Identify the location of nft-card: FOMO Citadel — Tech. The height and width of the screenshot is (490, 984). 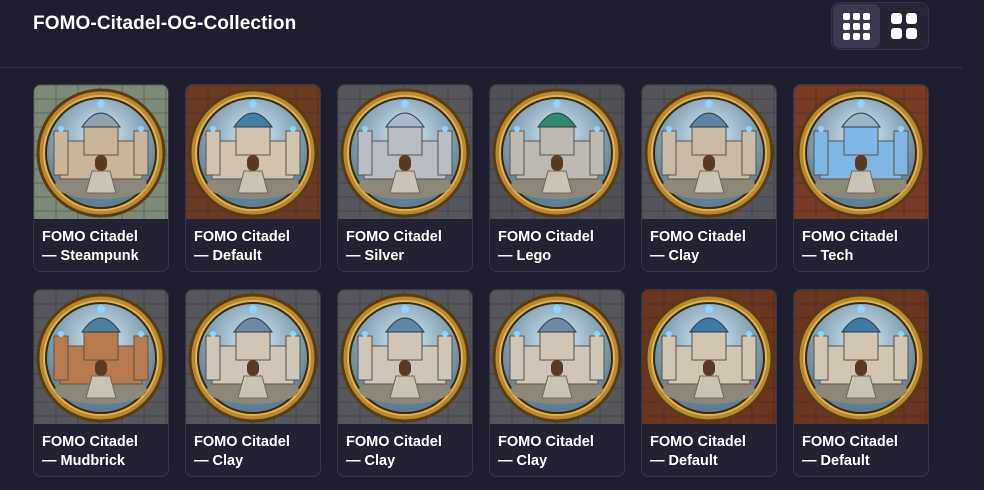
(861, 178).